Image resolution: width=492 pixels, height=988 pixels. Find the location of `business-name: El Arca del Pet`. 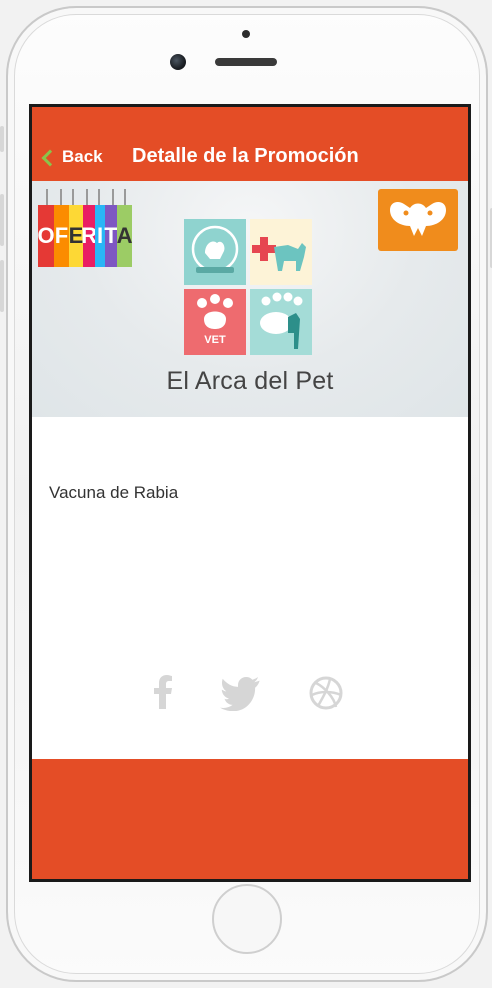

business-name: El Arca del Pet is located at coordinates (250, 381).